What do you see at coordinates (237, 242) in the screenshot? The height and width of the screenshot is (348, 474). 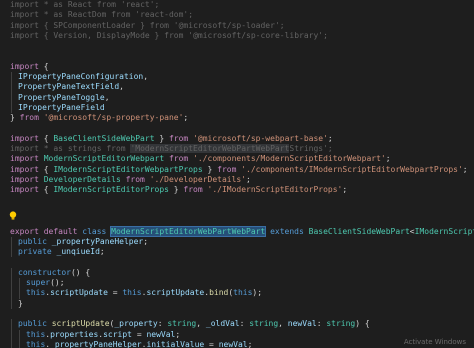 I see `code-line: public _propertyPaneHelper;` at bounding box center [237, 242].